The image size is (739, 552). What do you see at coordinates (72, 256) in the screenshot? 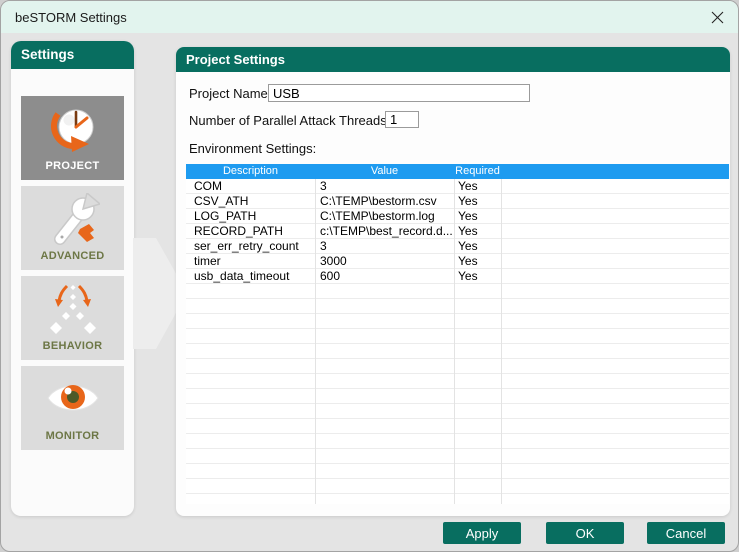
I see `sidebar-item-label: ADVANCED` at bounding box center [72, 256].